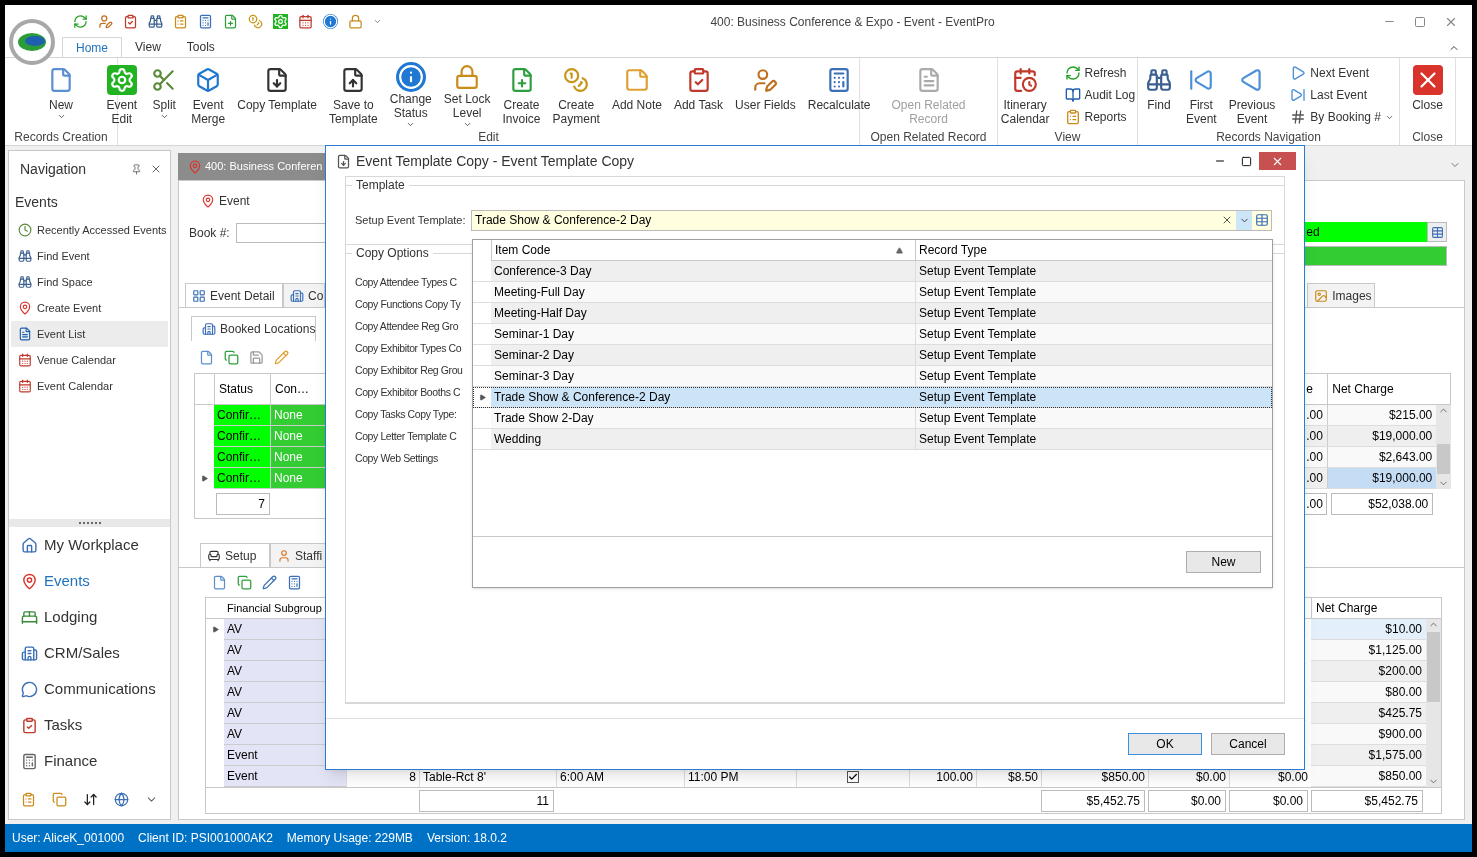  Describe the element at coordinates (467, 95) in the screenshot. I see `ribbon-button: Set Lock Level` at that location.